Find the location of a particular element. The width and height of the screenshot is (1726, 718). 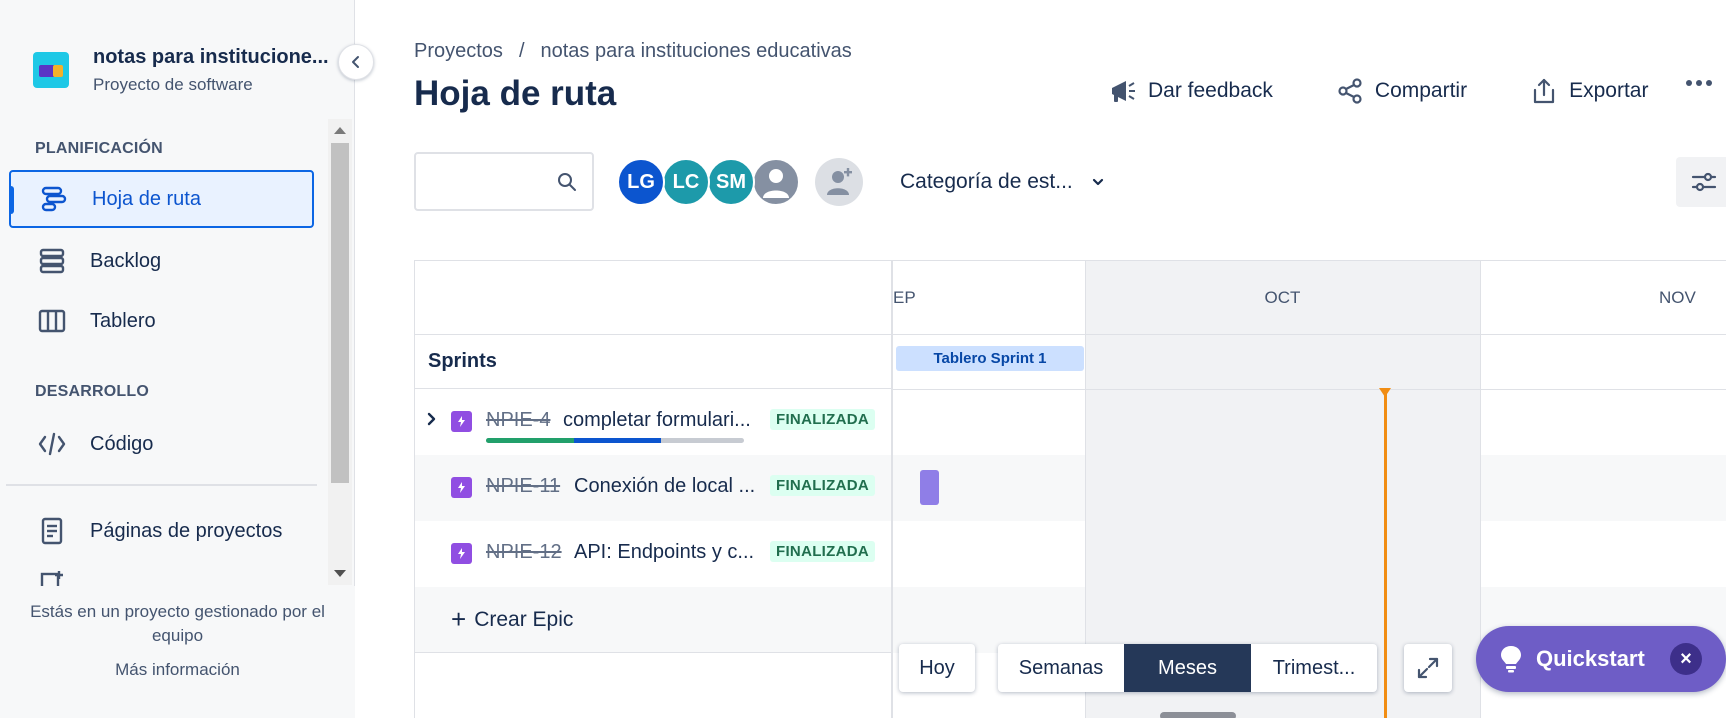

collapse-sidebar-button is located at coordinates (356, 62).